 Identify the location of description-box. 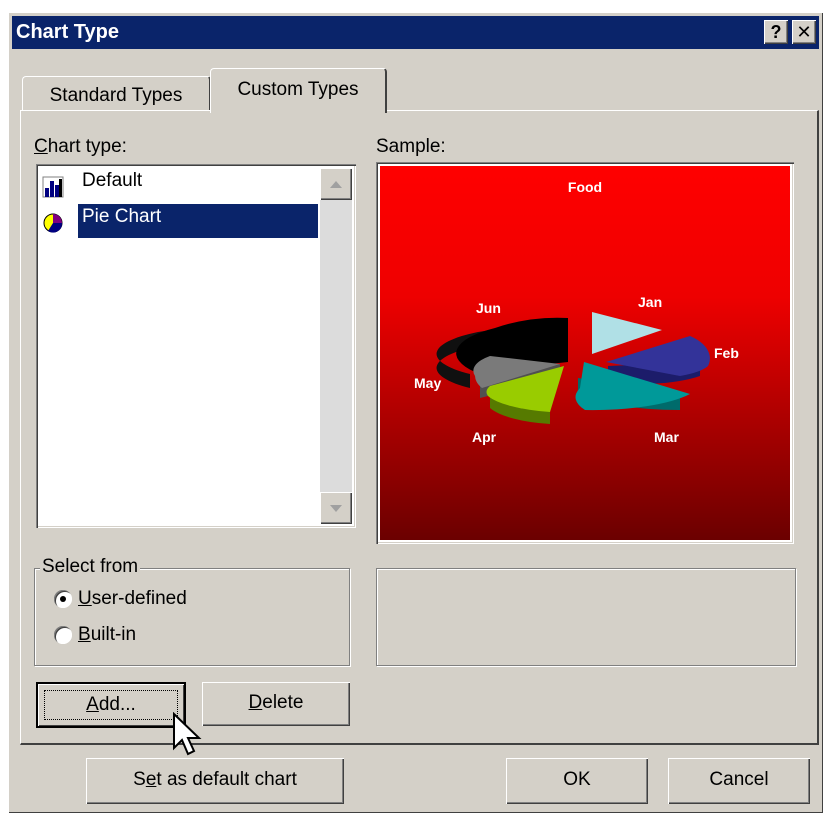
(586, 617).